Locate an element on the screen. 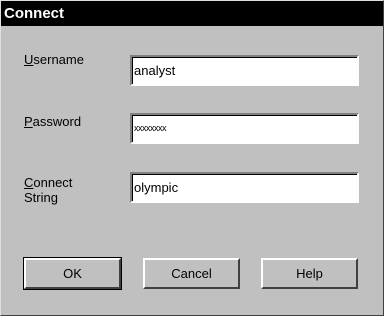 The width and height of the screenshot is (384, 316). cancel-button-label: Cancel is located at coordinates (191, 273).